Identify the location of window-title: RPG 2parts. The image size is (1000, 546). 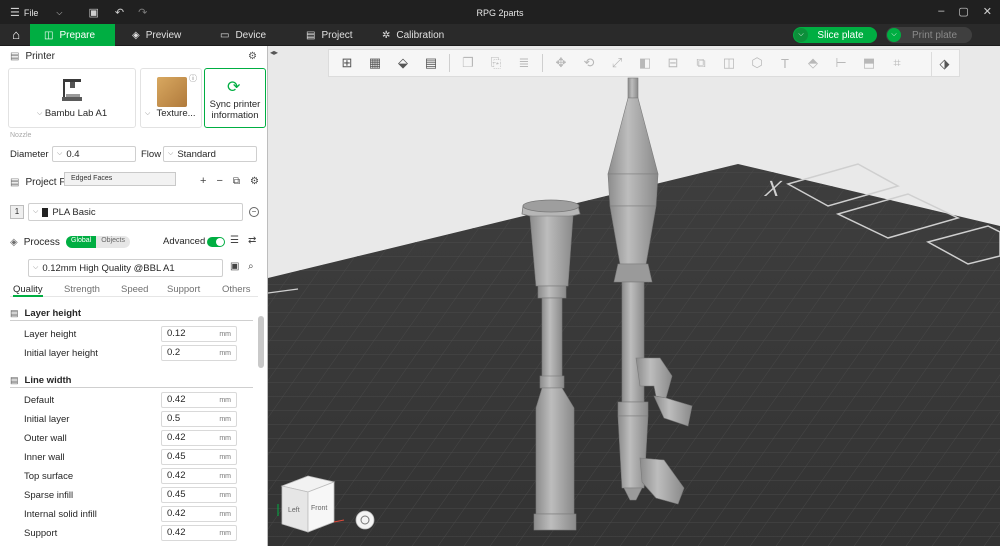
(500, 13).